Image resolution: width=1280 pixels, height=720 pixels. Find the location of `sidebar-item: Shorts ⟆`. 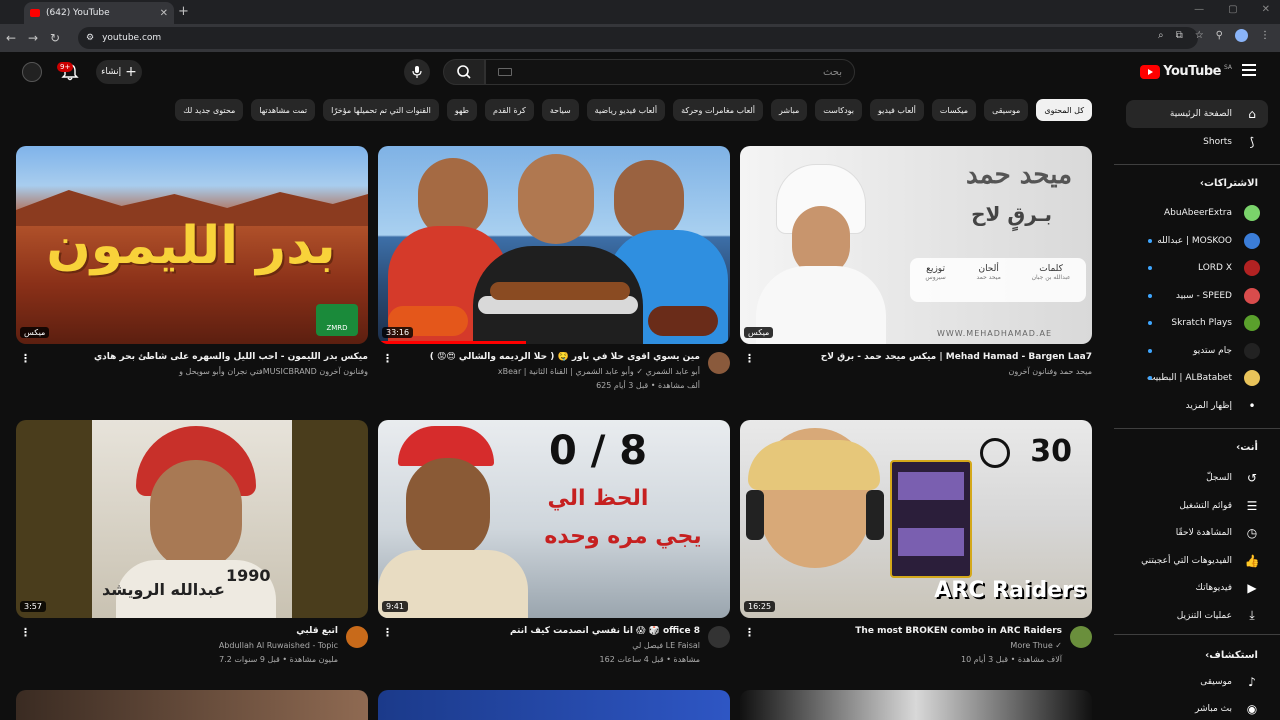

sidebar-item: Shorts ⟆ is located at coordinates (1197, 142).